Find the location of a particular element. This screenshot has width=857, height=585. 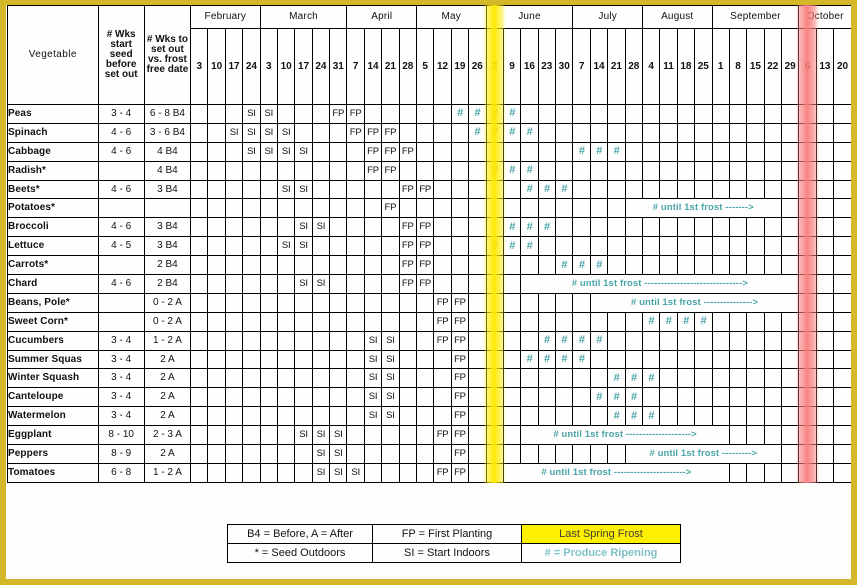

table-row: Watermelon 3 - 42 A SI SI FP # # # is located at coordinates (429, 416).